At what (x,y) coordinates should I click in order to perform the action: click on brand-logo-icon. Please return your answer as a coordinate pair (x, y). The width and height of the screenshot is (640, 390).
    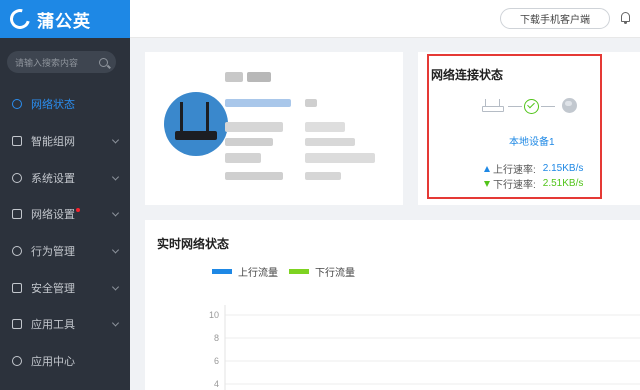
    Looking at the image, I should click on (20, 19).